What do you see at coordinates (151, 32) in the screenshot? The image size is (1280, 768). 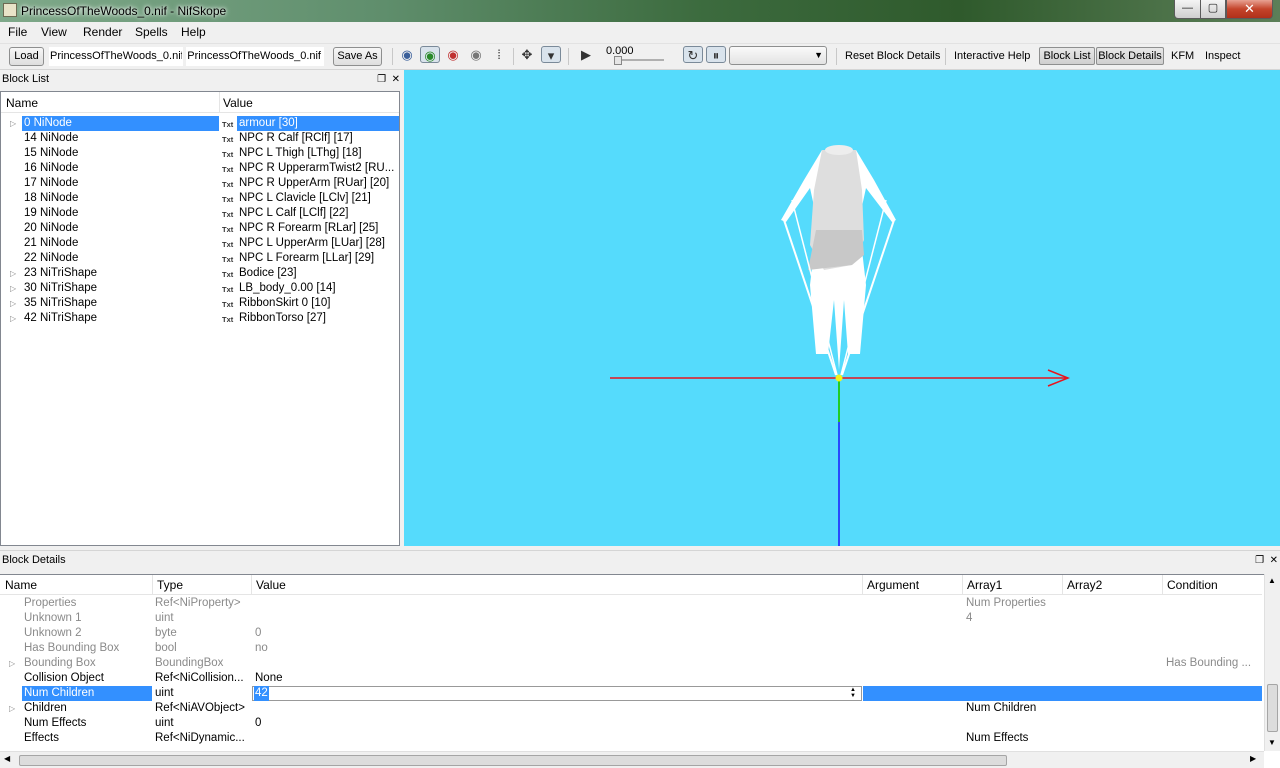 I see `menu-spells: Spells` at bounding box center [151, 32].